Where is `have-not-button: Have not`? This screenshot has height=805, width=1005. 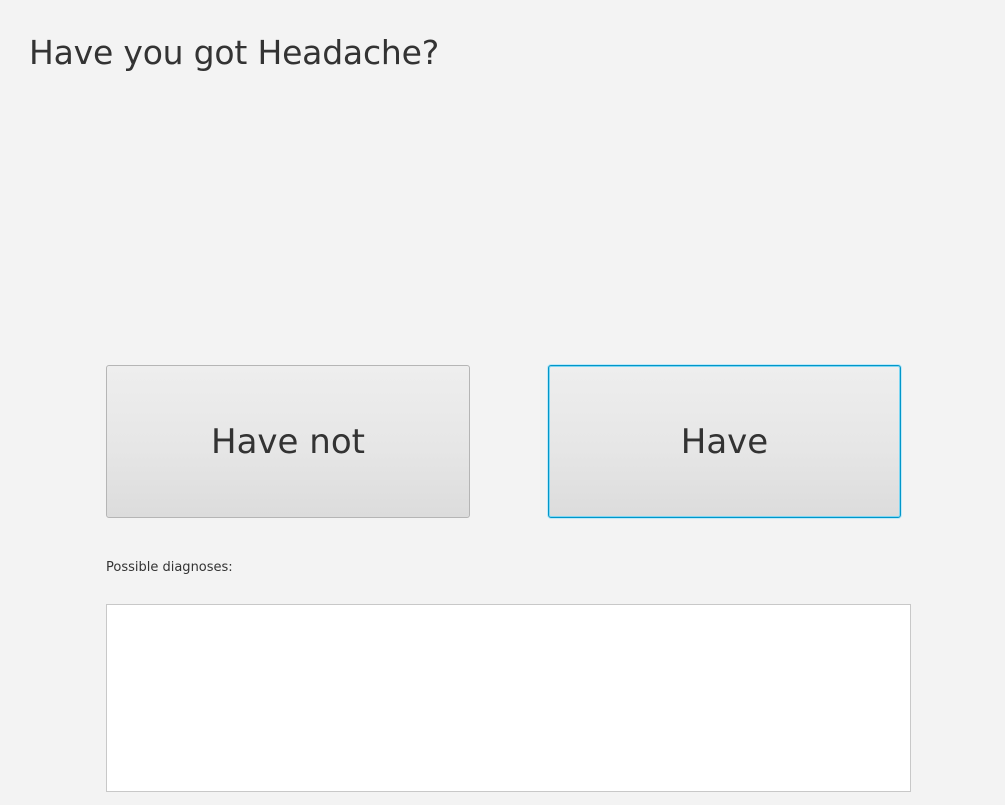
have-not-button: Have not is located at coordinates (288, 441).